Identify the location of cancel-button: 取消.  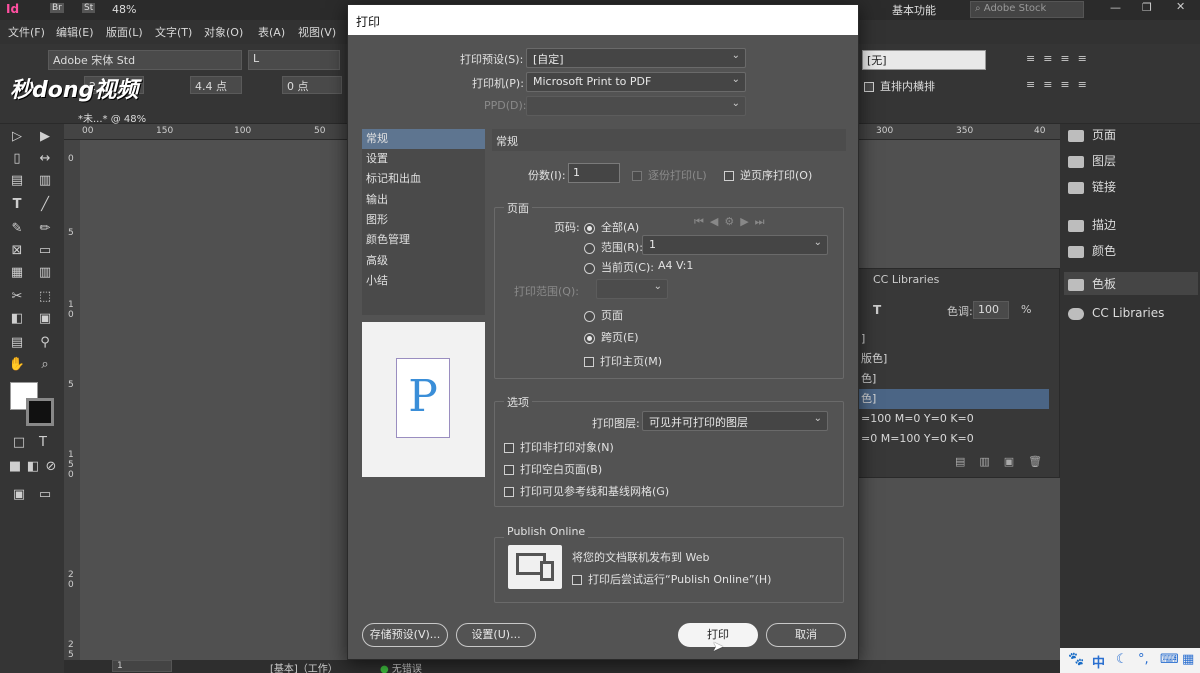
(806, 635).